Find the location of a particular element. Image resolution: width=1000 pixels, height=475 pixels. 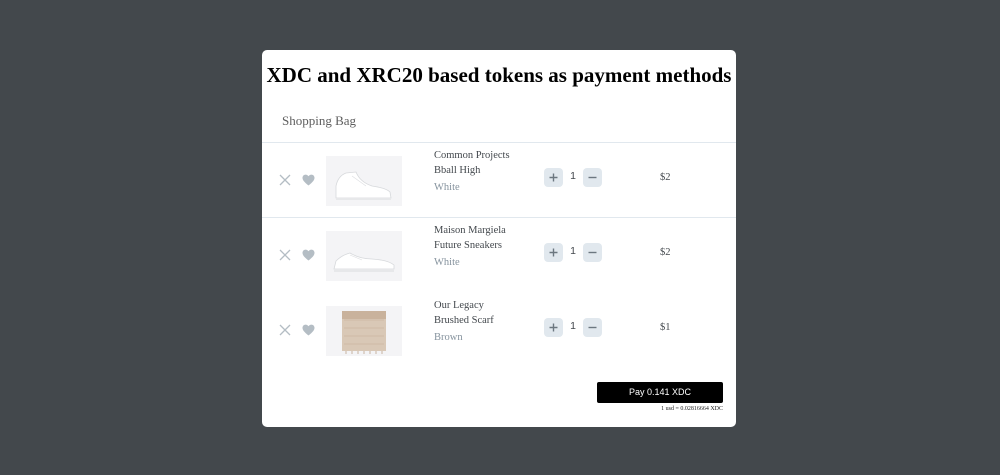

white-low-sneaker-icon is located at coordinates (364, 256).